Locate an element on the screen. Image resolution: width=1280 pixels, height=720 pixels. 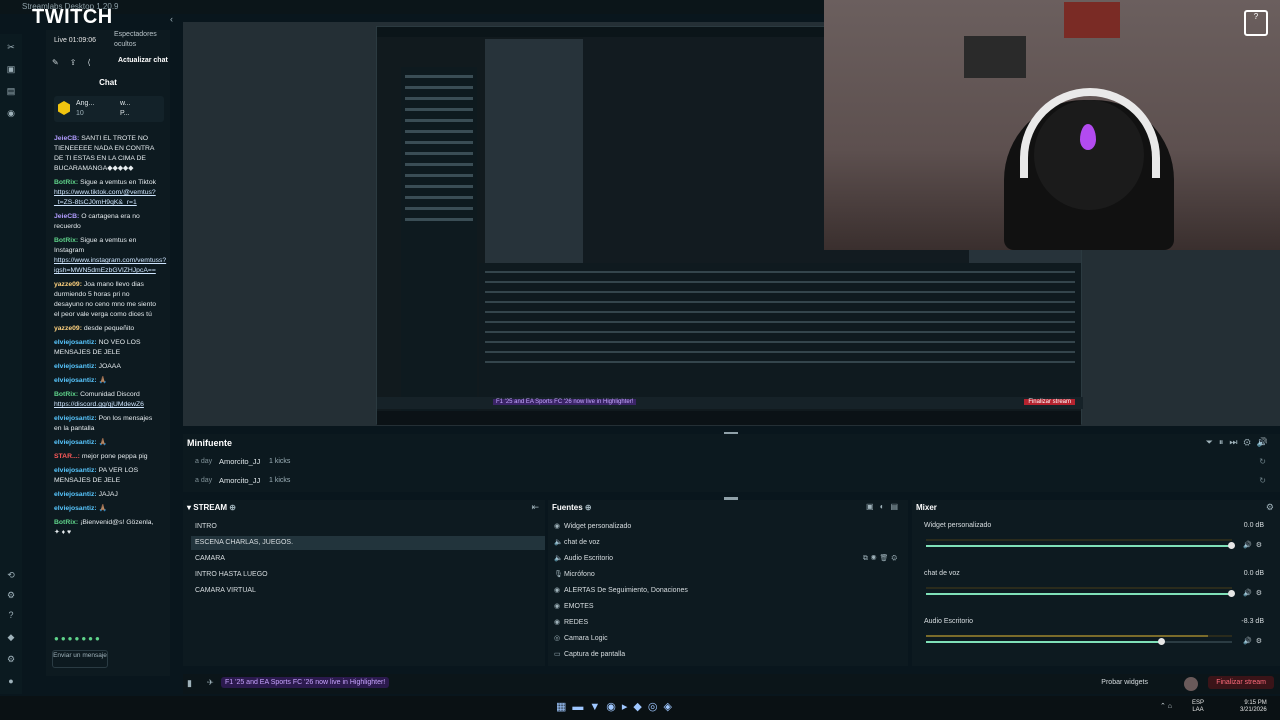
speaker-icon: 🔈 is located at coordinates (558, 542).